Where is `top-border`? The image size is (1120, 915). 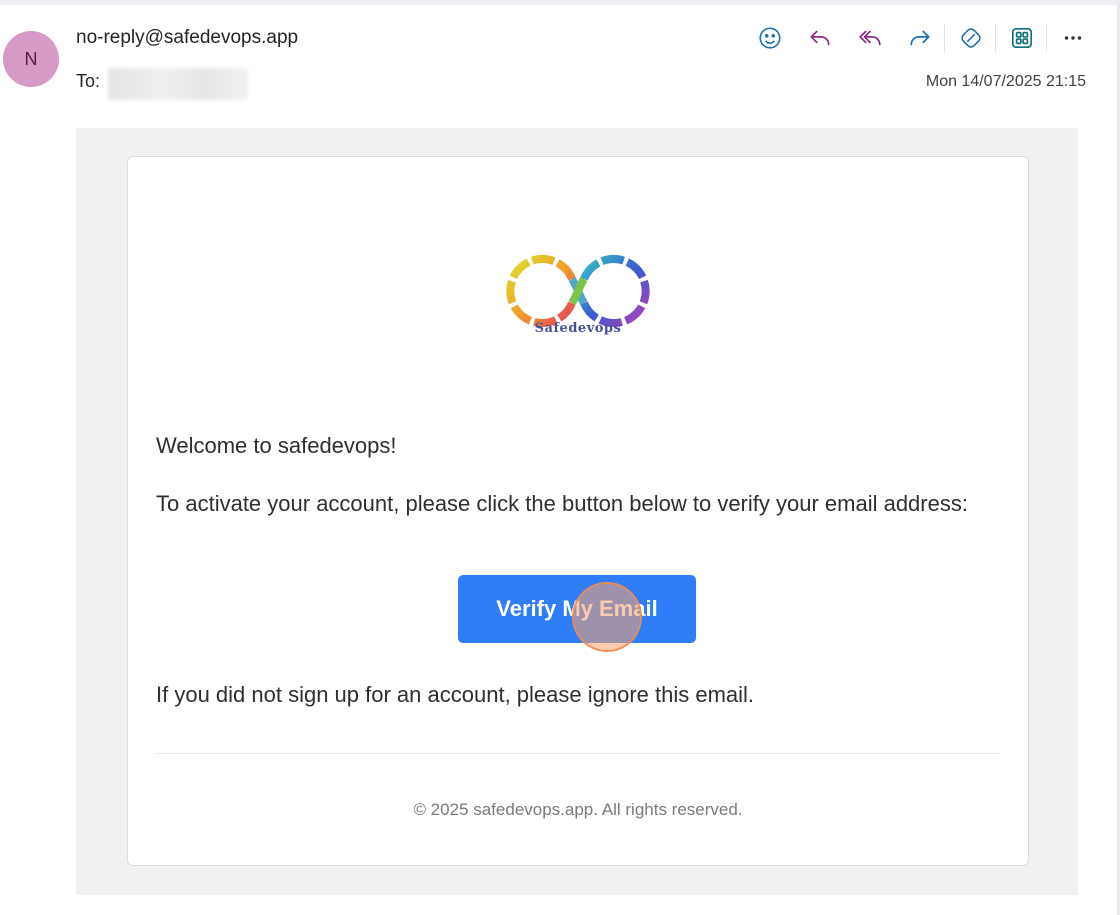 top-border is located at coordinates (560, 2).